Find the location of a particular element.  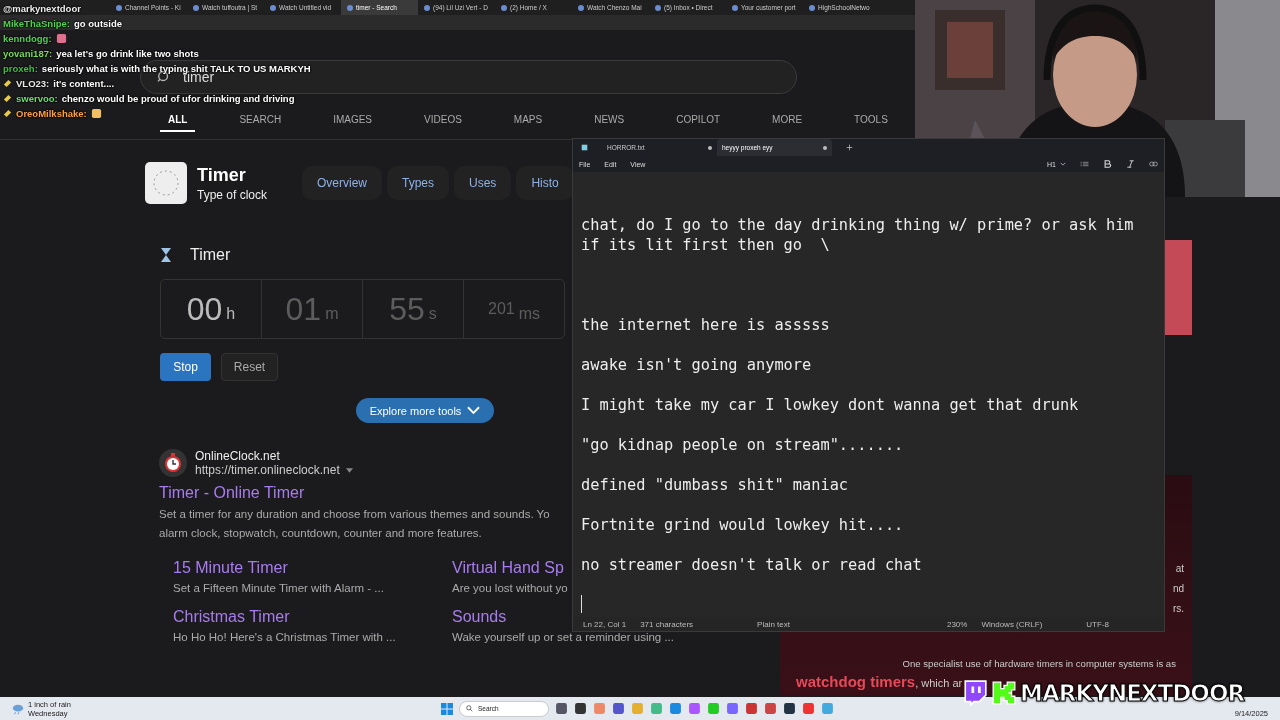

chat-username: kenndogg: is located at coordinates (27, 39).